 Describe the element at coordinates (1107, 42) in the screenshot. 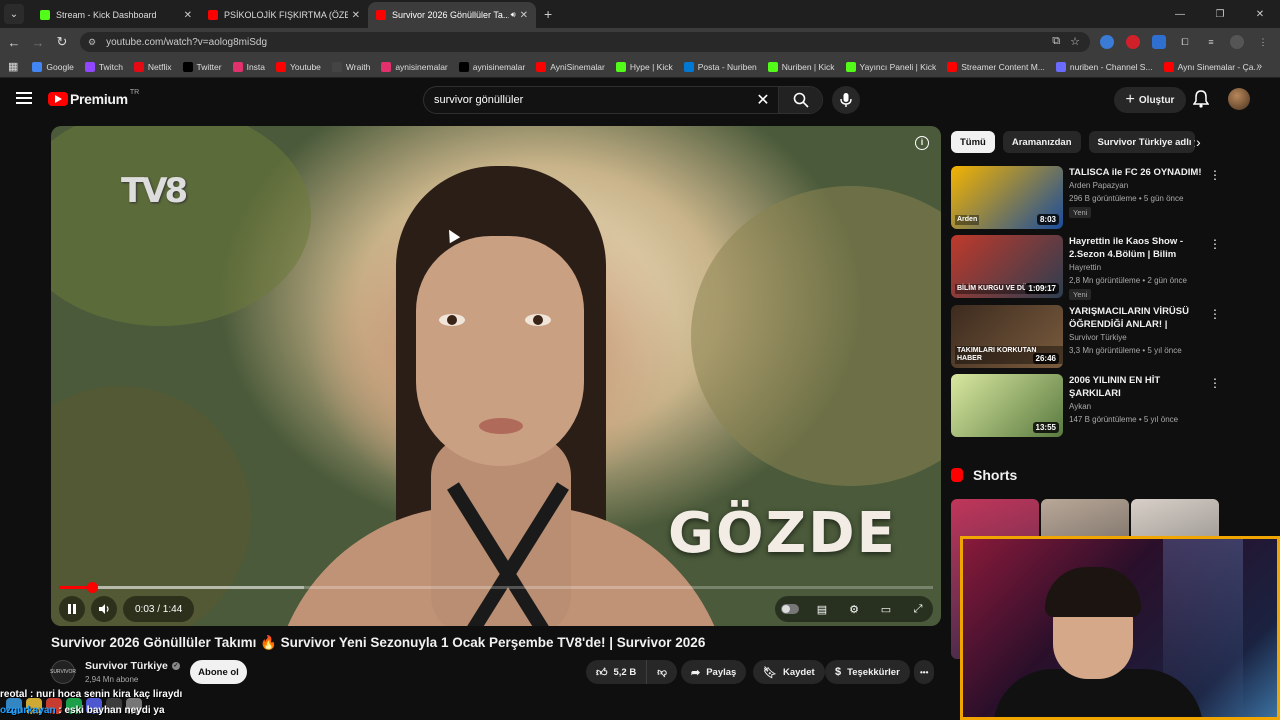

I see `extension-blue-icon` at that location.